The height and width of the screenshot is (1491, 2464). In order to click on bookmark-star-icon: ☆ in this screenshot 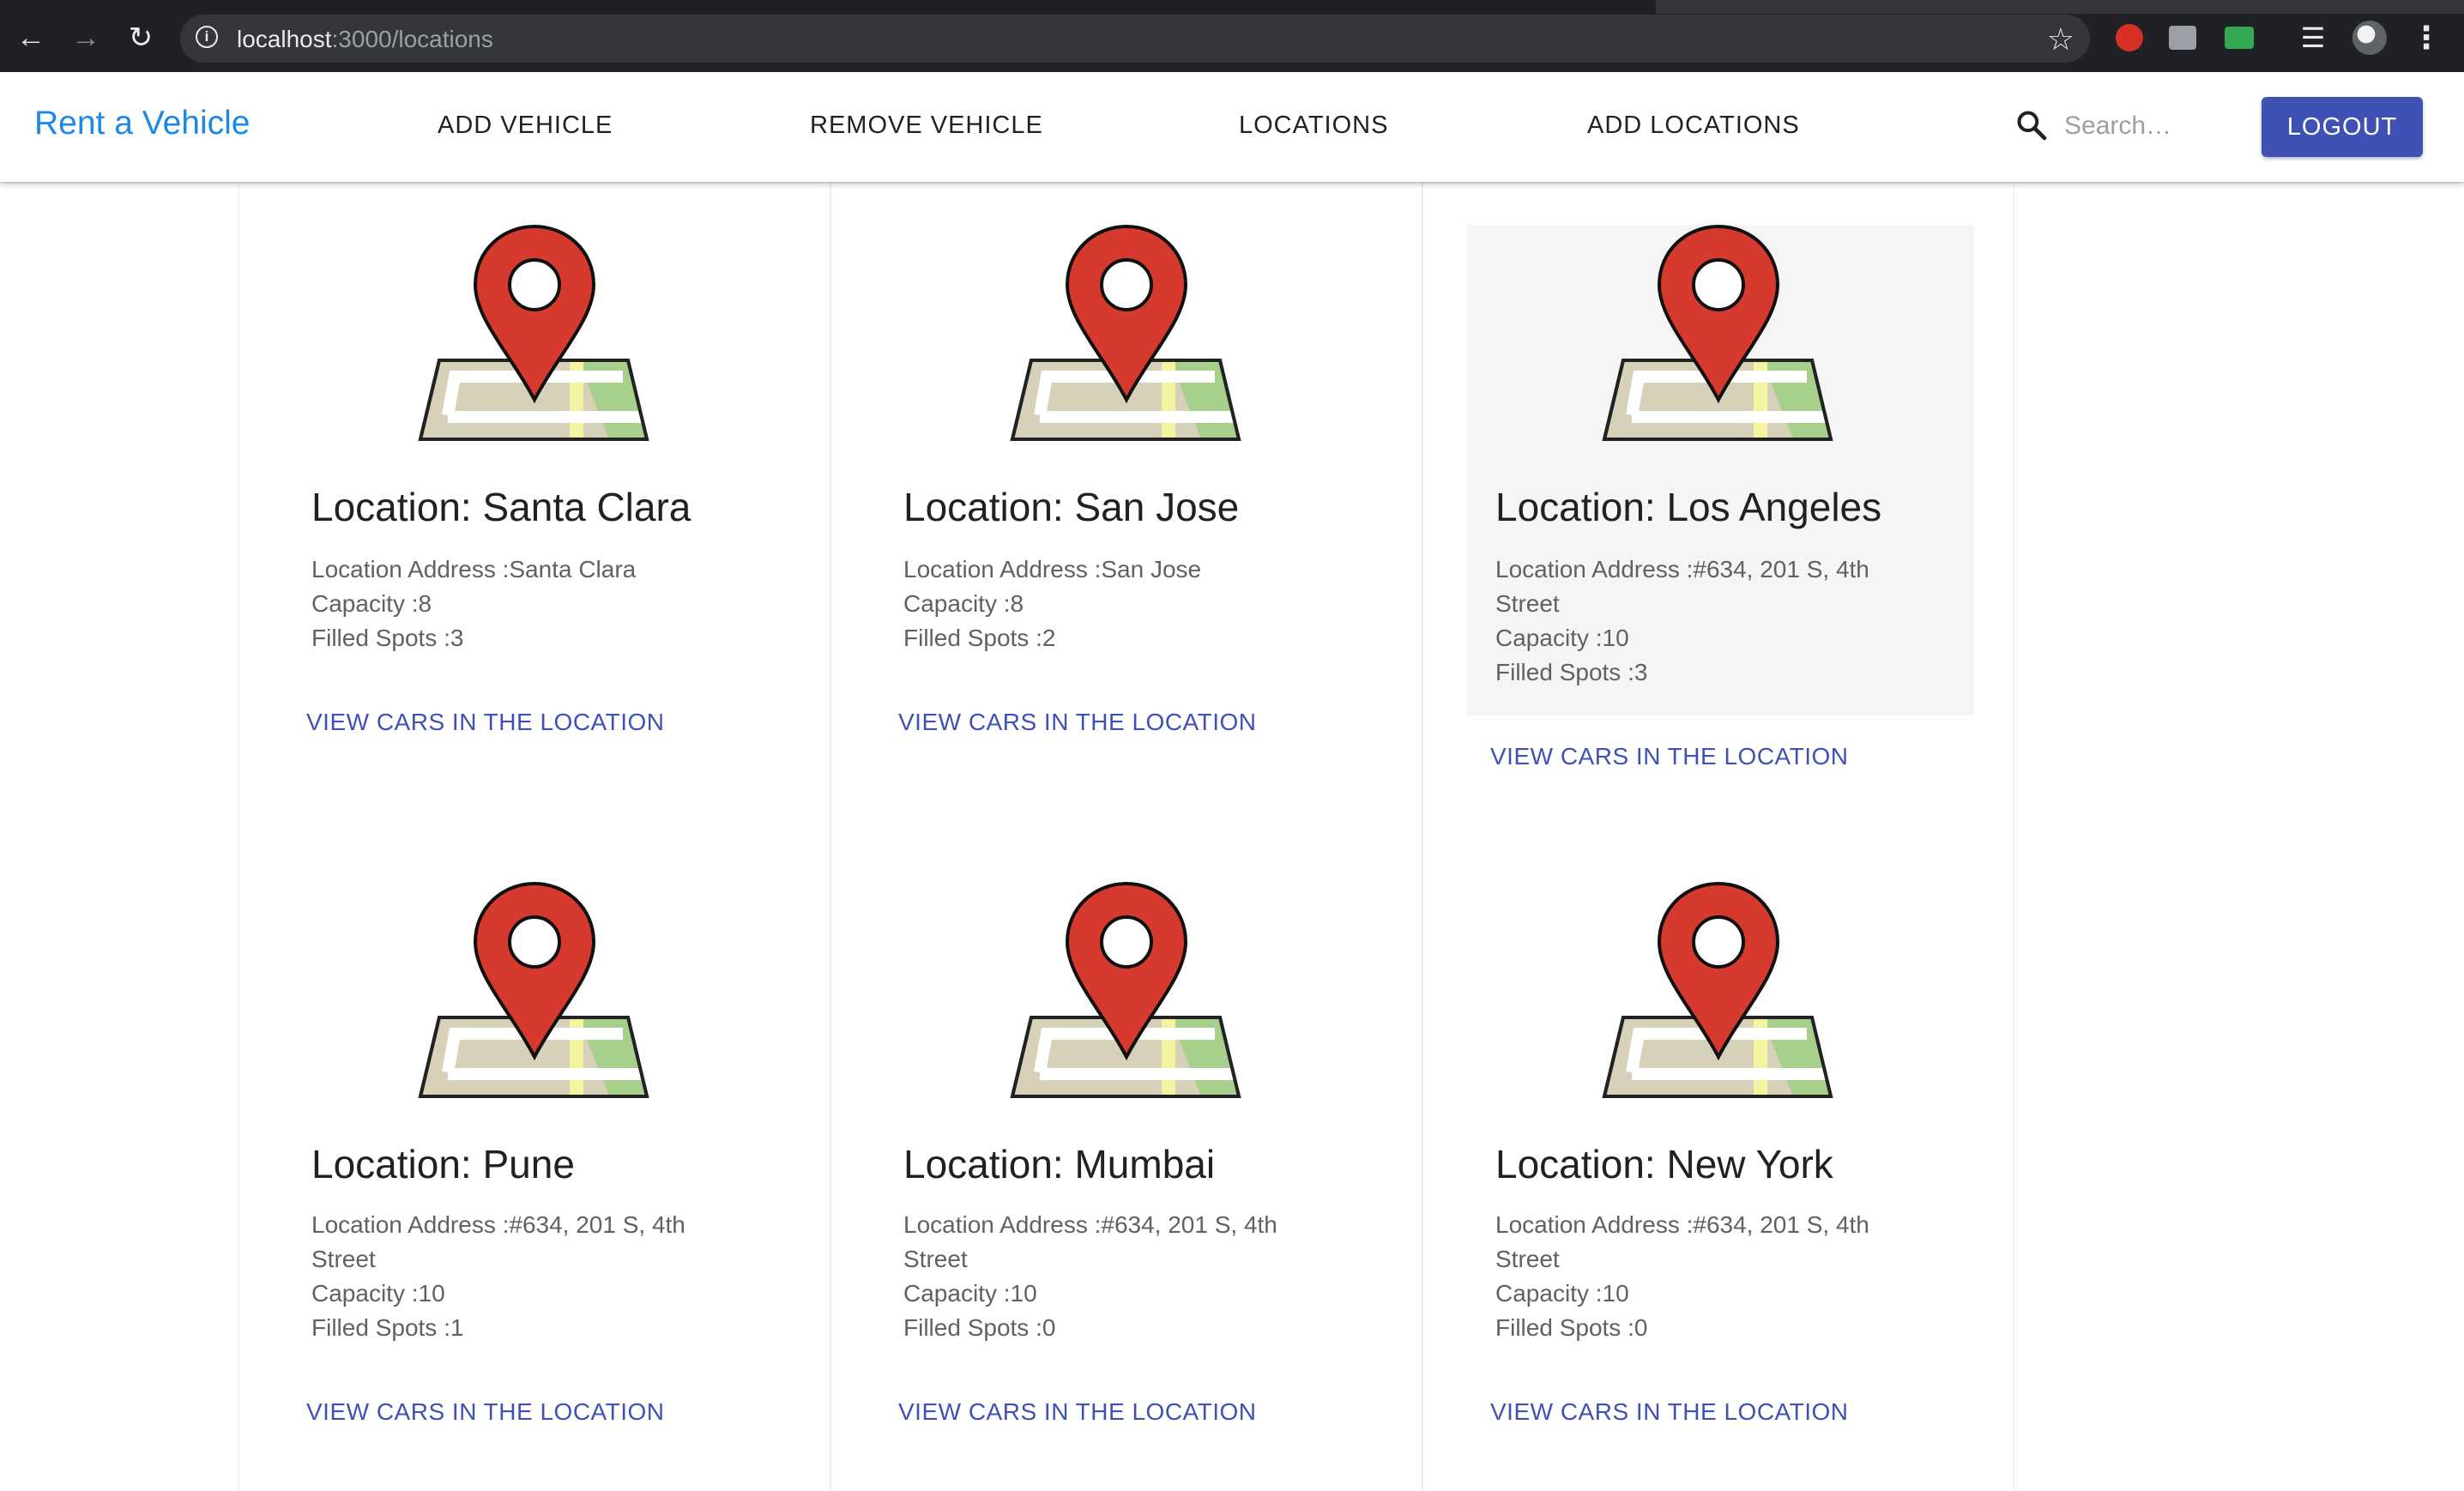, I will do `click(2060, 39)`.